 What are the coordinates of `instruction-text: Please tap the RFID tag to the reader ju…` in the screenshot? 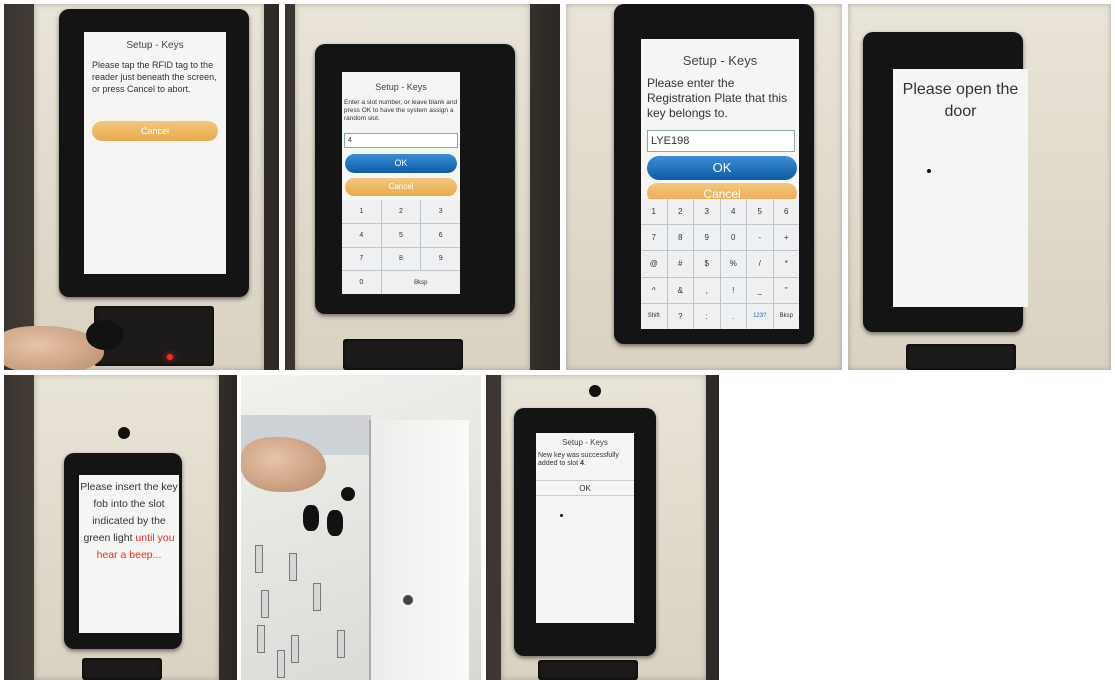 It's located at (154, 77).